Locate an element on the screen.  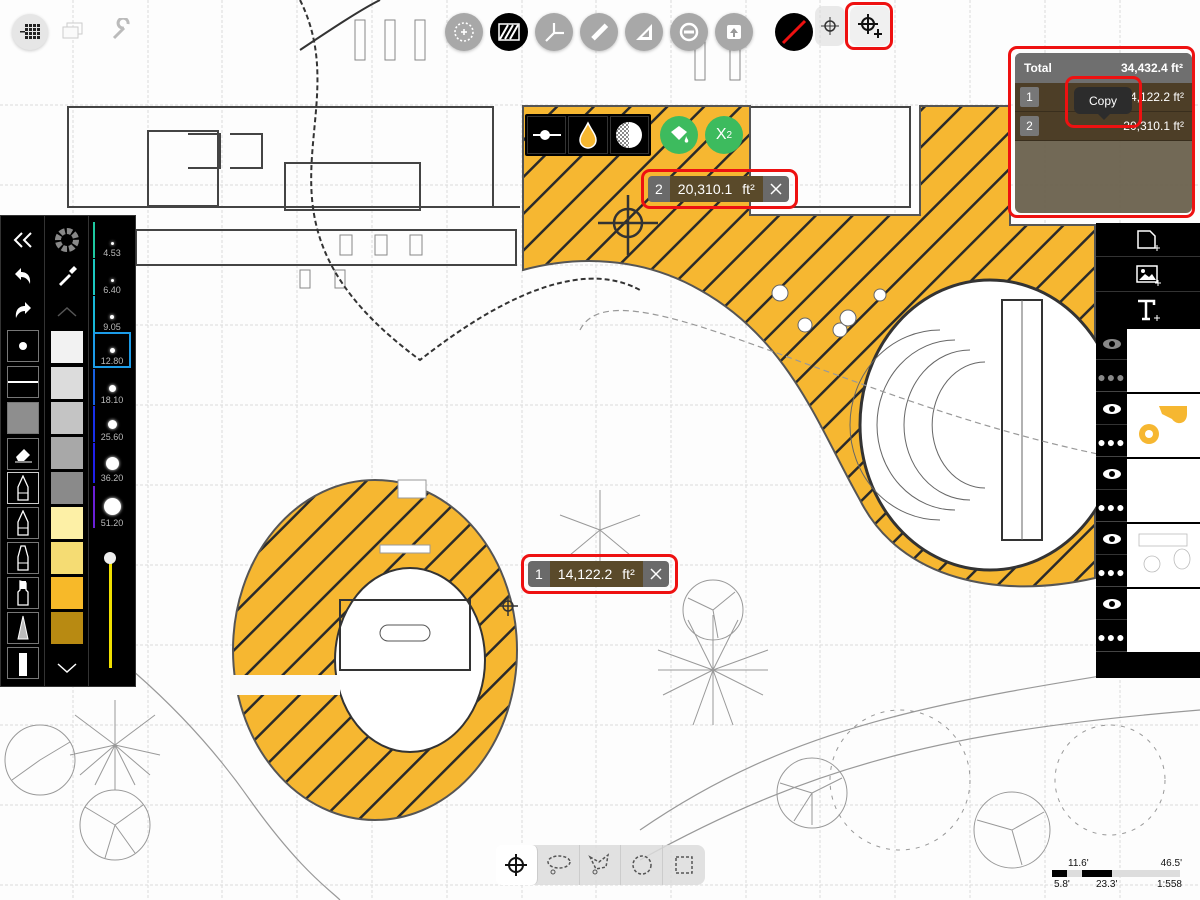
tool-stamp is located at coordinates (734, 32).